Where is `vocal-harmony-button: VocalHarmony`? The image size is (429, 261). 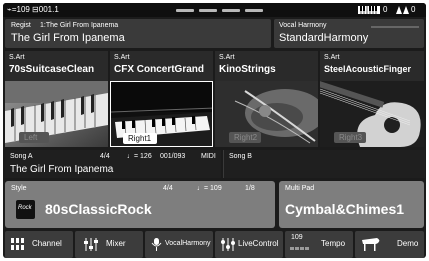
vocal-harmony-button: VocalHarmony is located at coordinates (179, 244).